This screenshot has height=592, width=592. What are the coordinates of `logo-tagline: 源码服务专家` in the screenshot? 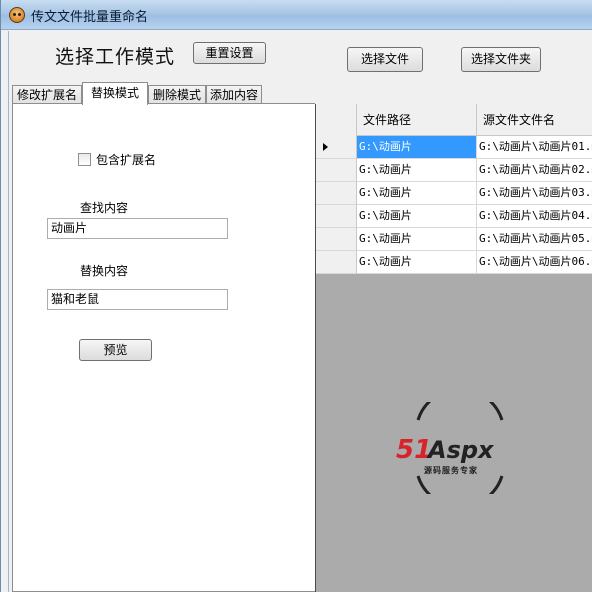 It's located at (451, 470).